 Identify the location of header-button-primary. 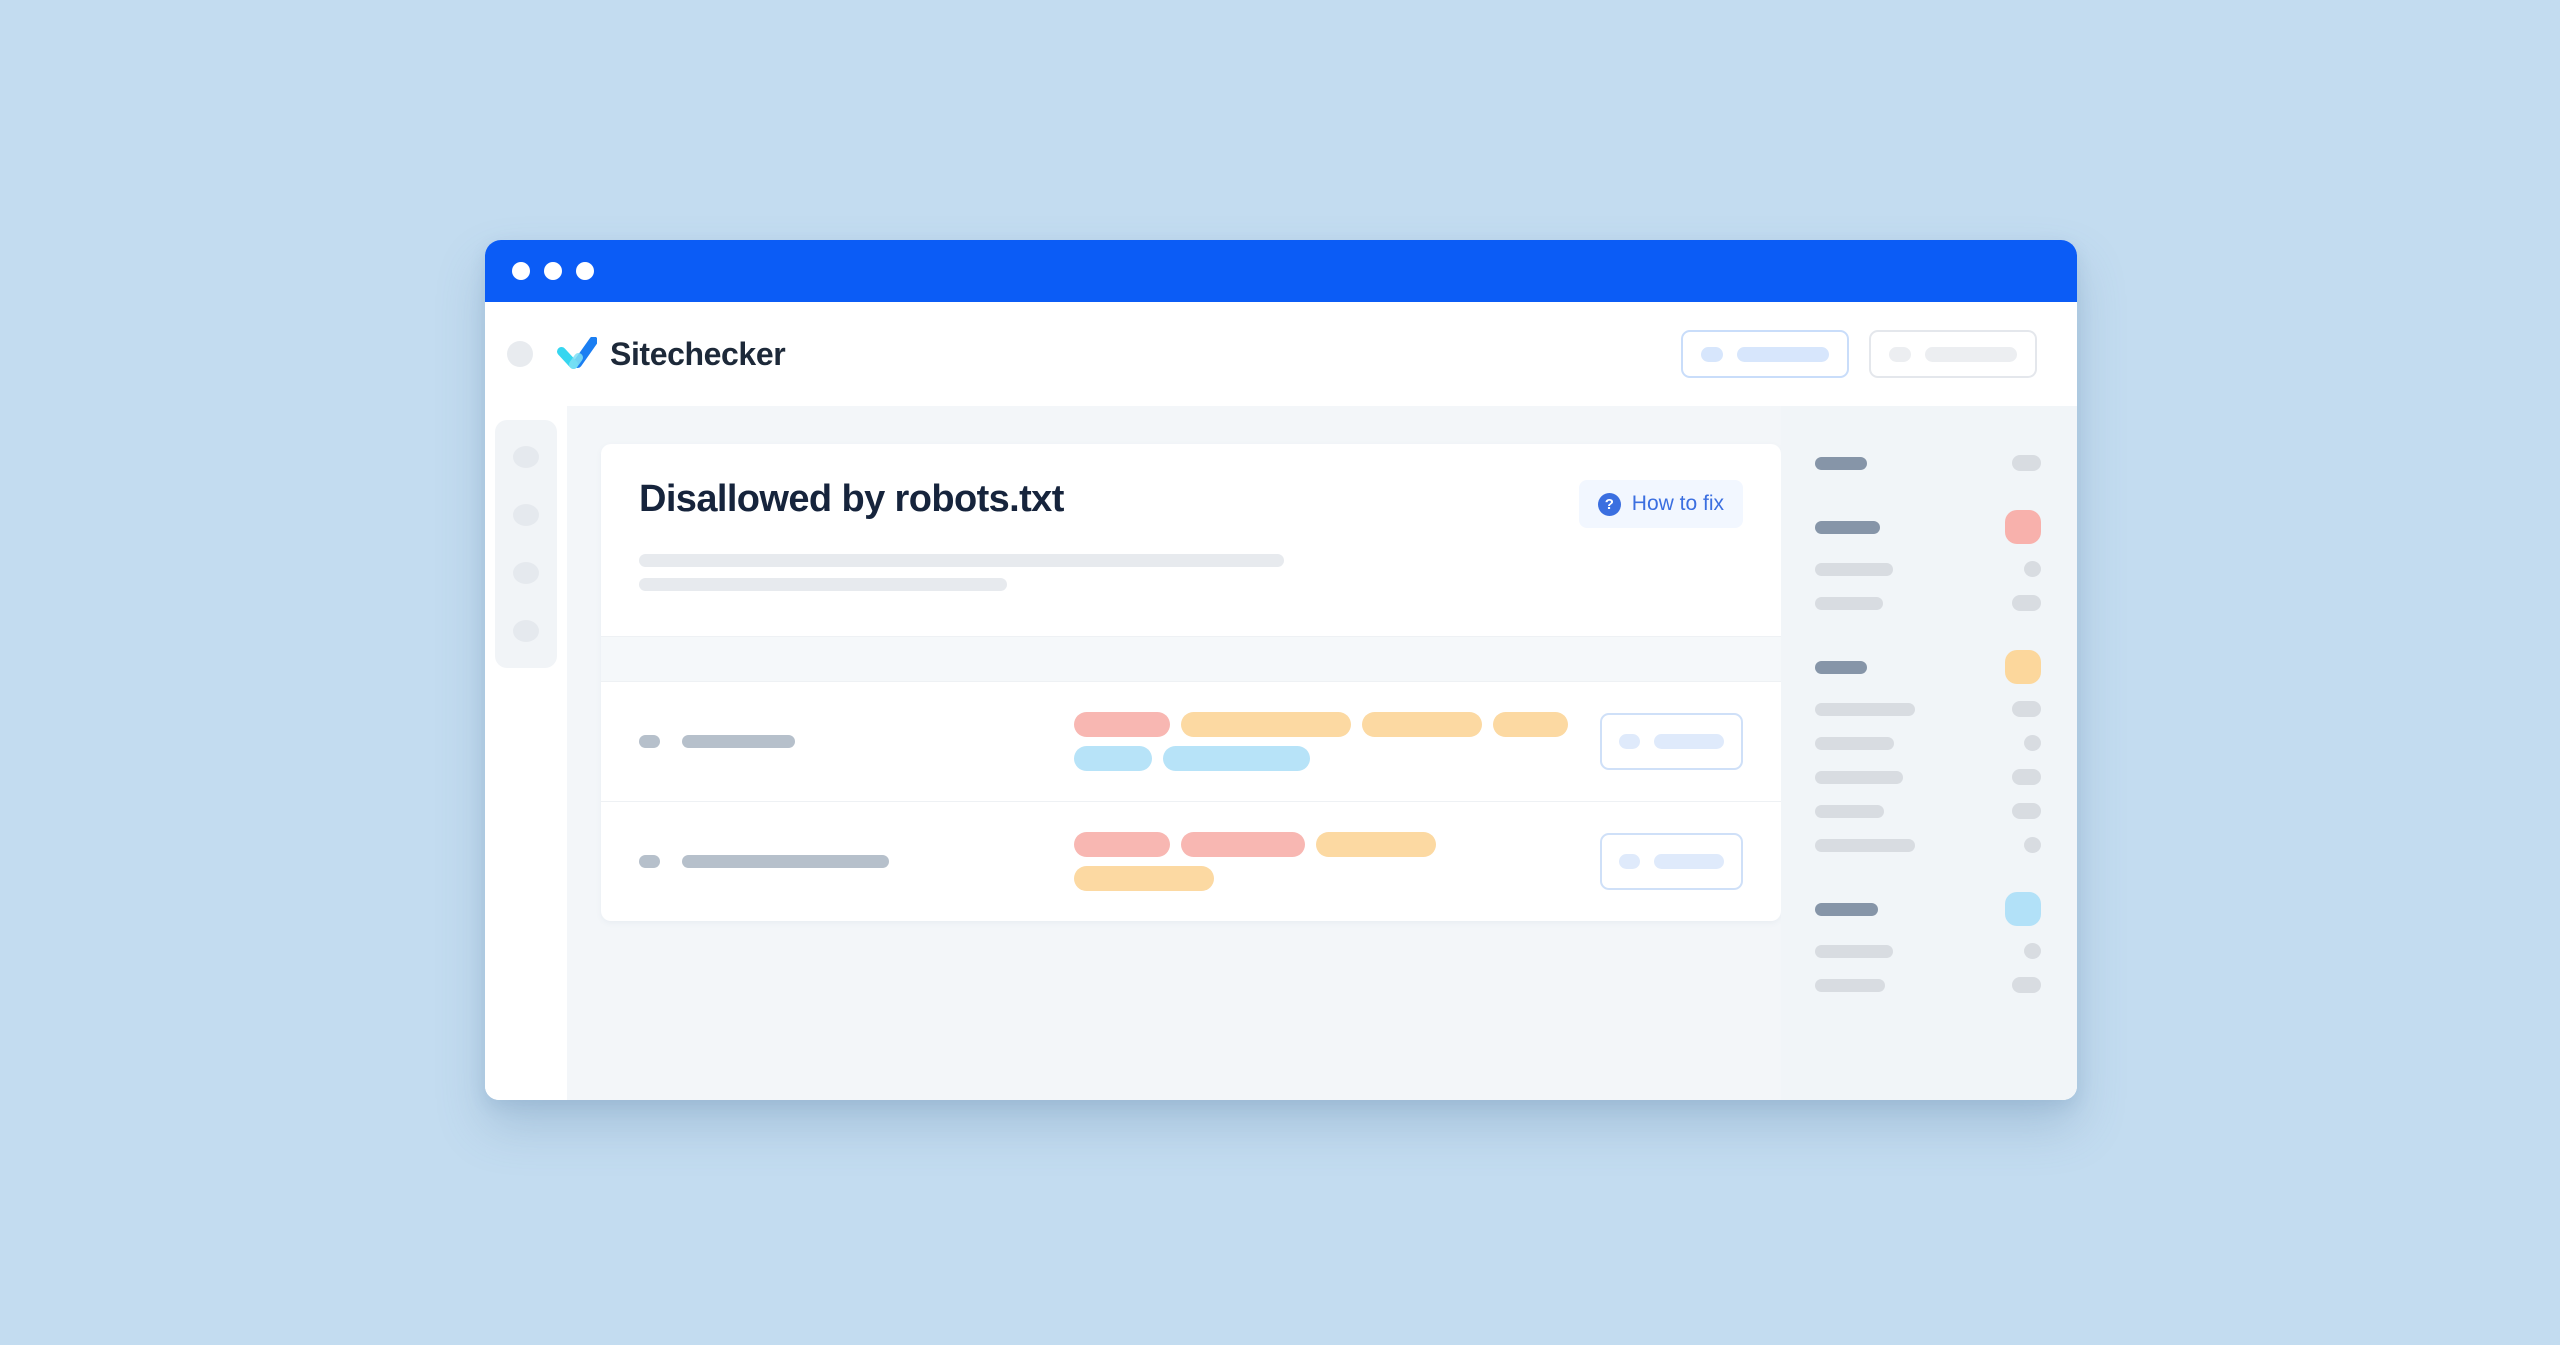
(1765, 354).